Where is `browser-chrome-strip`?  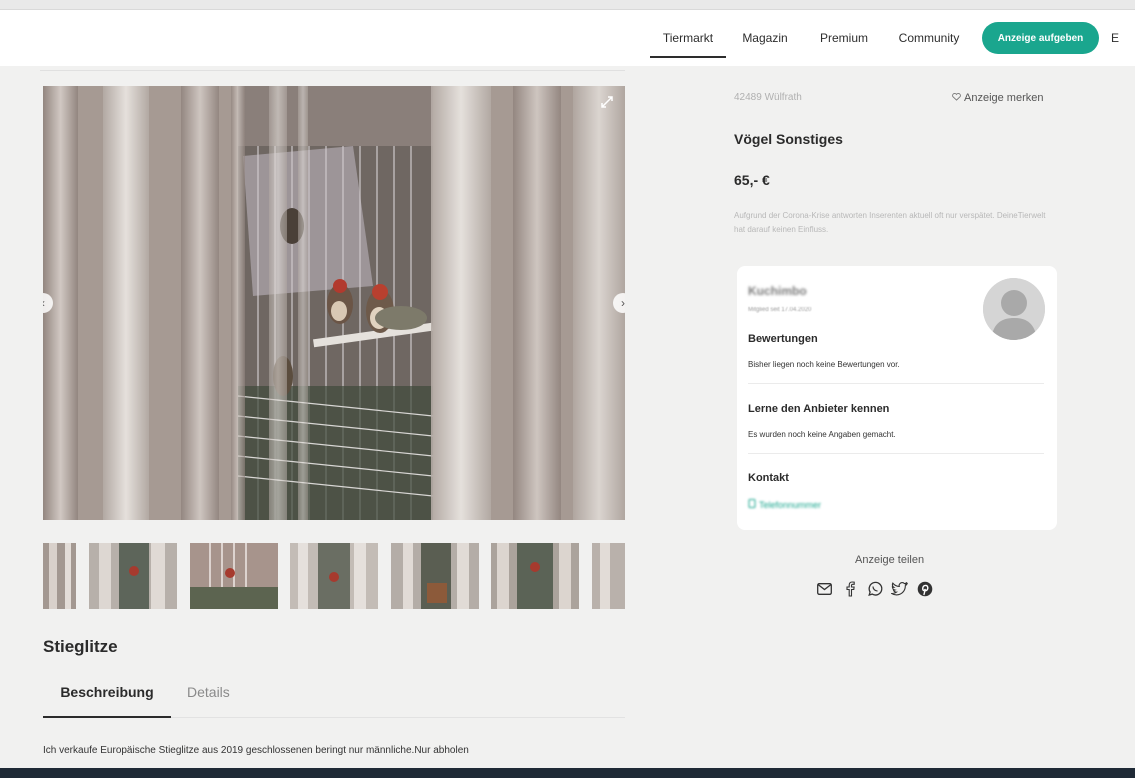 browser-chrome-strip is located at coordinates (567, 5).